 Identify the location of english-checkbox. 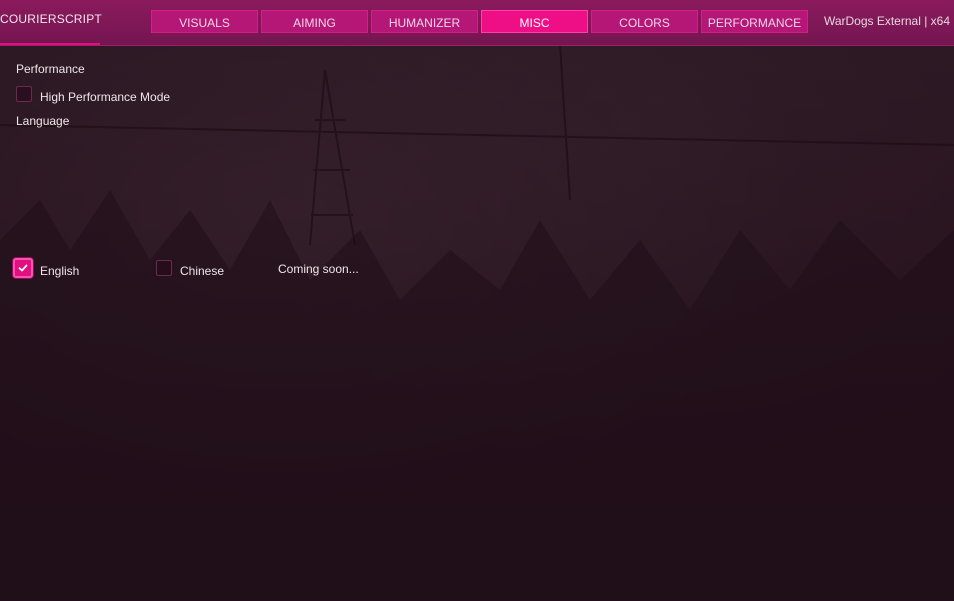
(23, 268).